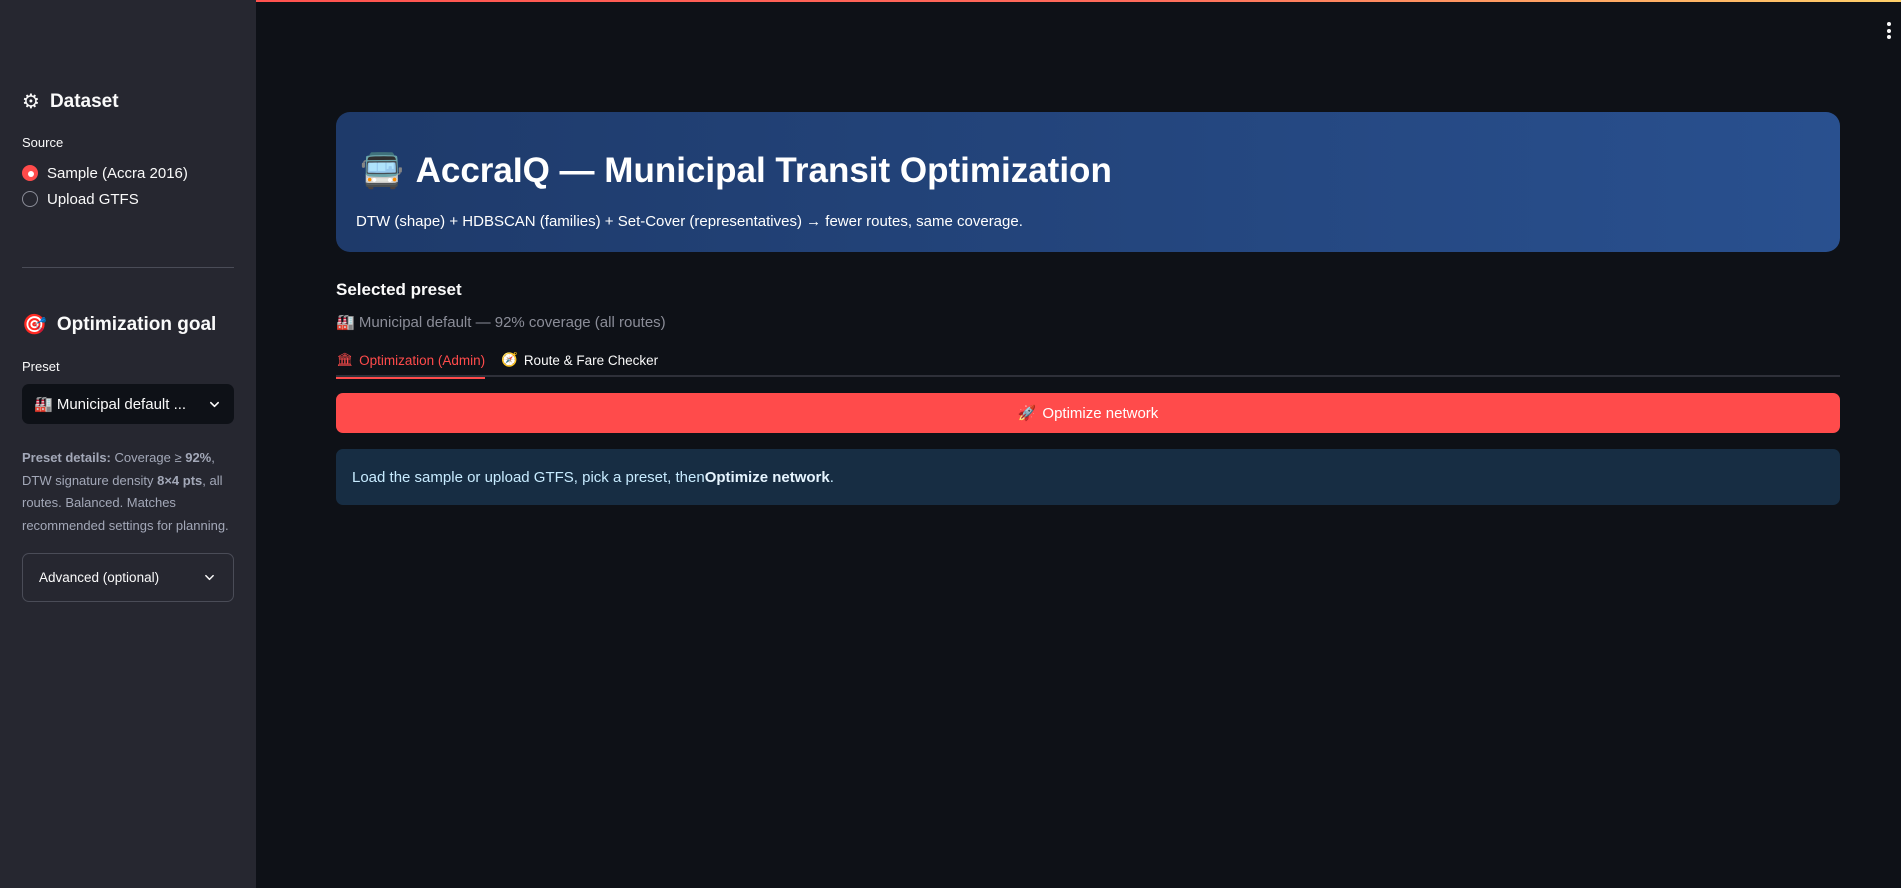  Describe the element at coordinates (422, 360) in the screenshot. I see `tab-optimization-label: Optimization (Admin)` at that location.